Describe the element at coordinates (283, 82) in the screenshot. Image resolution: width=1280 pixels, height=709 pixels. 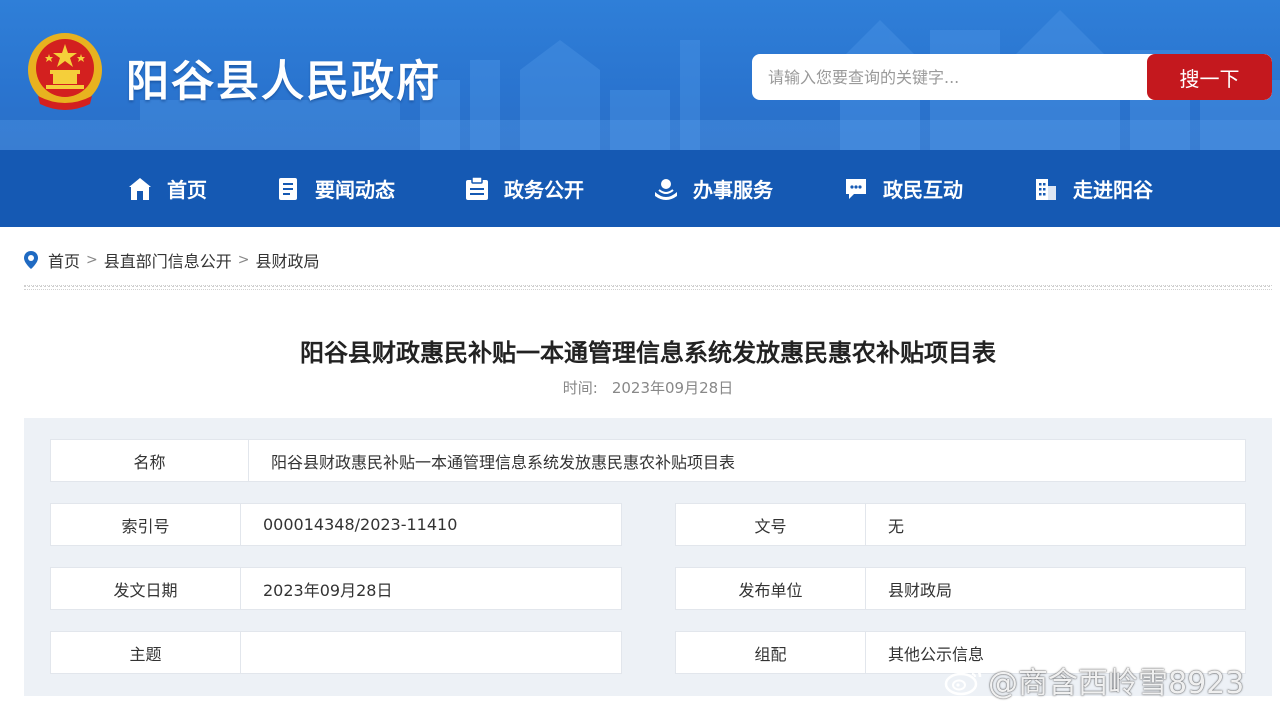
I see `site-title: 阳谷县人民政府` at that location.